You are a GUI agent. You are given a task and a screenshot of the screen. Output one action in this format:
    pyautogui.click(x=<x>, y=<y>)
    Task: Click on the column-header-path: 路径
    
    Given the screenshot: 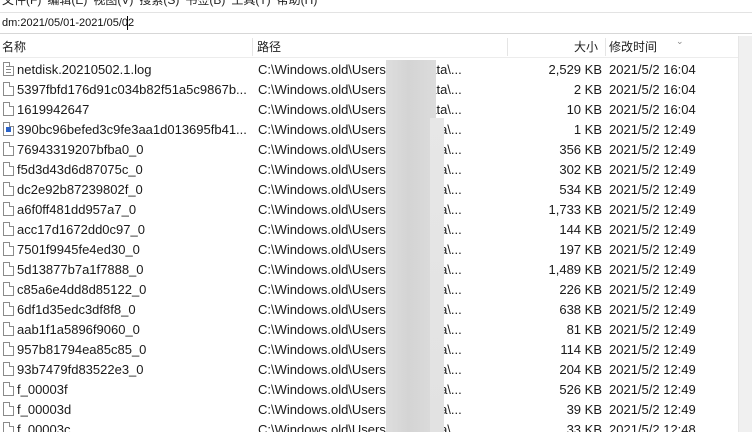 What is the action you would take?
    pyautogui.click(x=382, y=47)
    